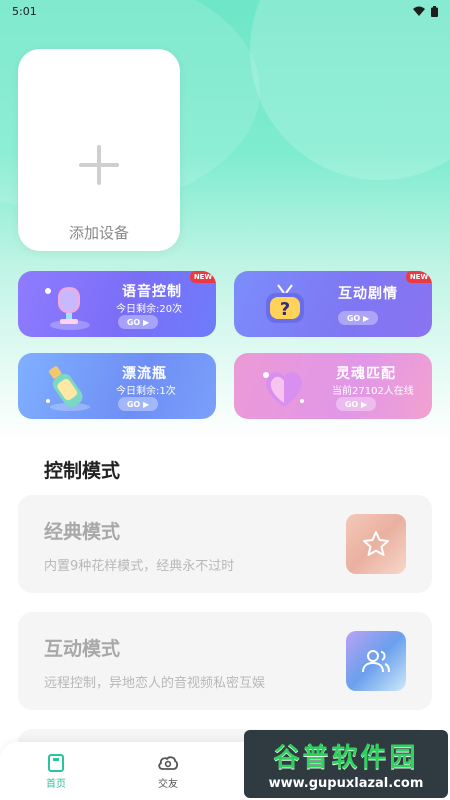 The image size is (450, 800). Describe the element at coordinates (366, 374) in the screenshot. I see `feature-title: 灵魂匹配` at that location.